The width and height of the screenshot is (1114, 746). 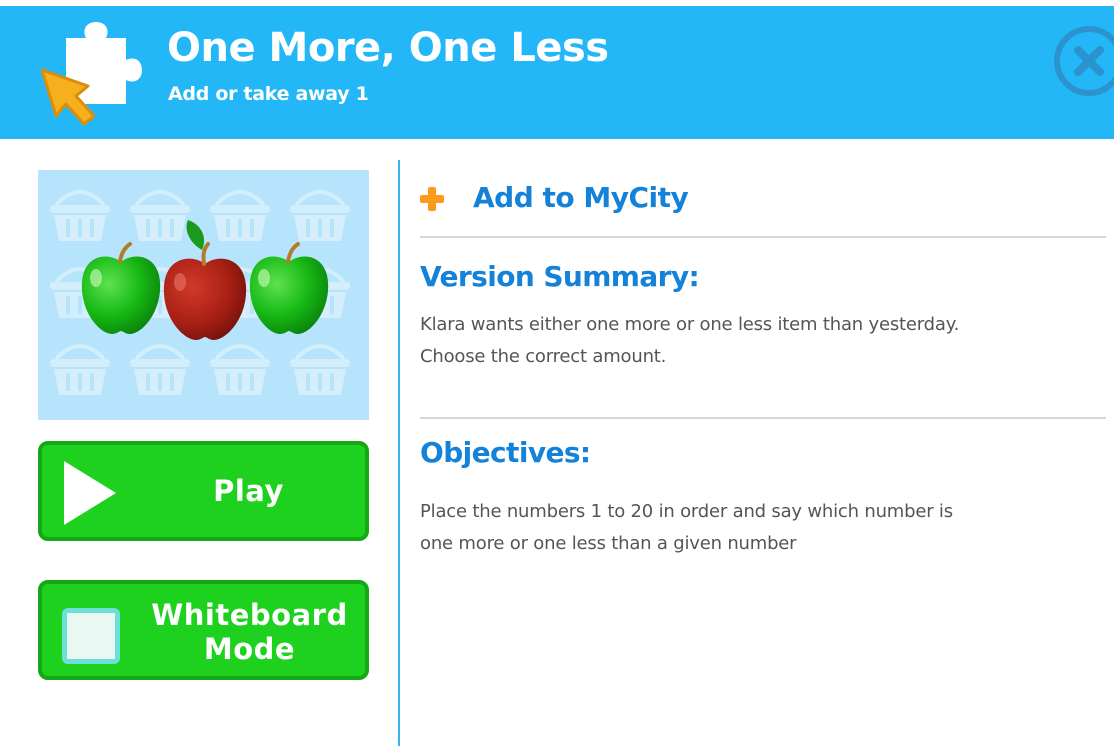 I want to click on add-to-mycity-label: Add to MyCity, so click(x=581, y=197).